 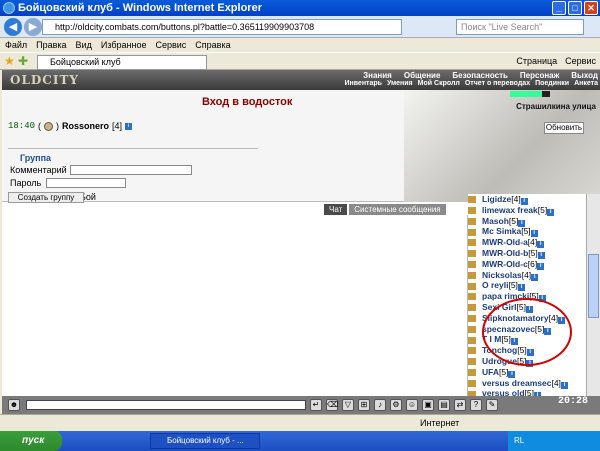 I want to click on player-row: MWR-Old-c[6] i, so click(x=527, y=264).